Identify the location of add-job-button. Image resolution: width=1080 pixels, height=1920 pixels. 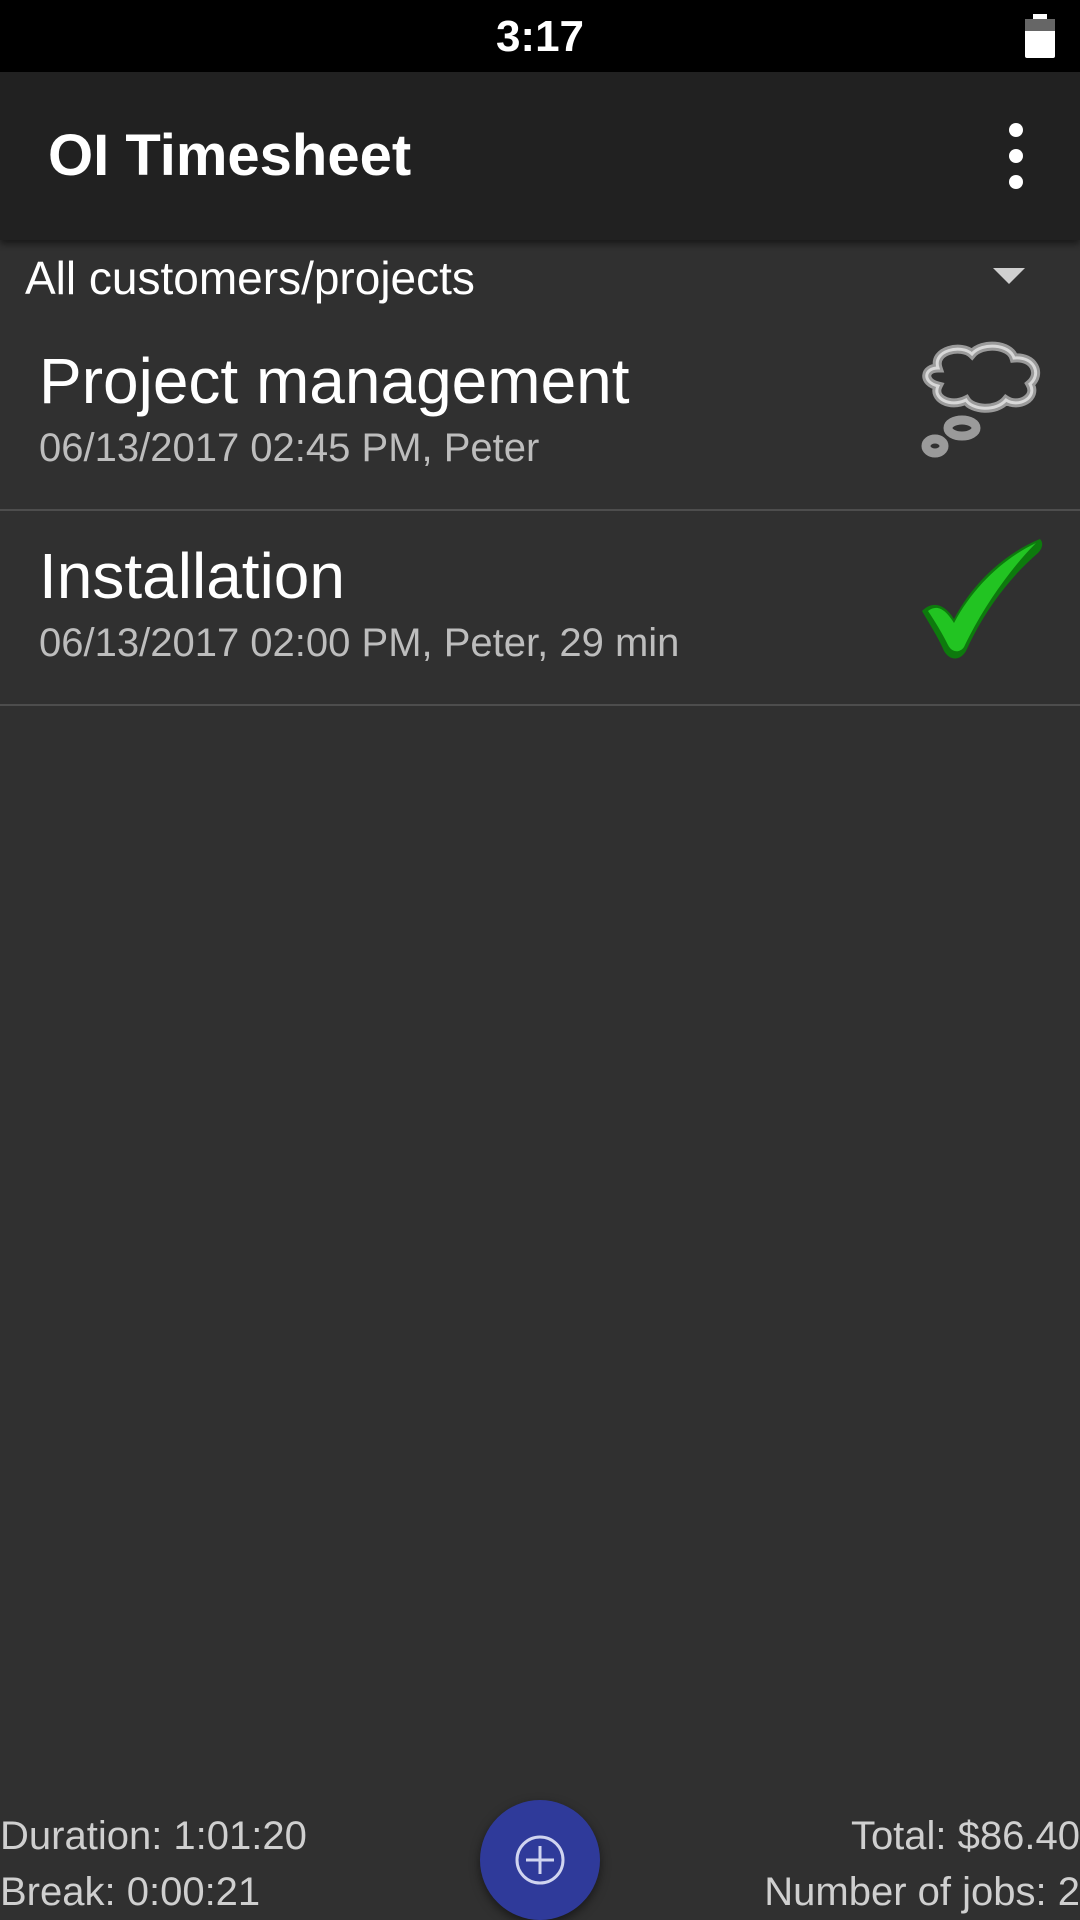
(540, 1860).